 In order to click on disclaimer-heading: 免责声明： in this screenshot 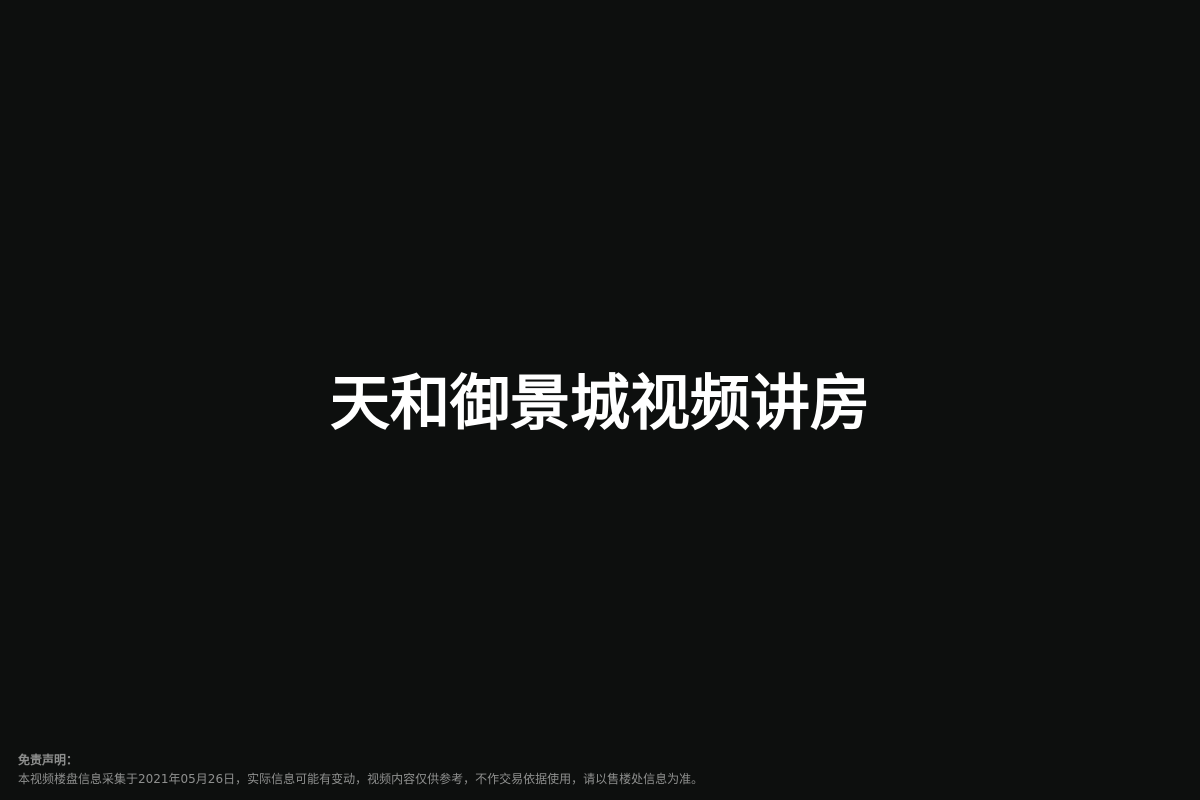, I will do `click(48, 760)`.